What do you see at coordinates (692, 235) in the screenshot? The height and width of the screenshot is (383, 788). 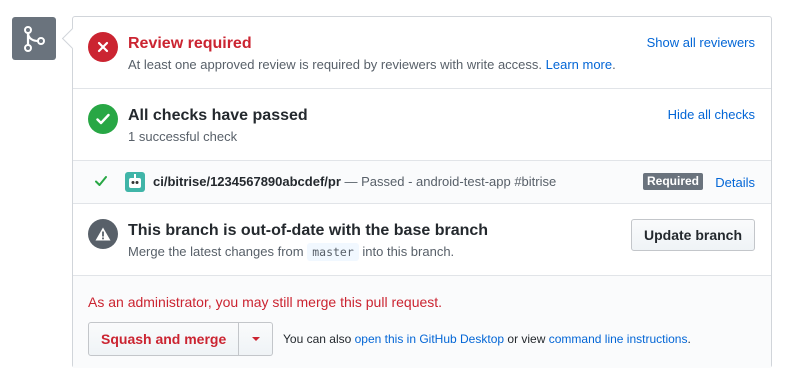 I see `update-branch-button: Update branch` at bounding box center [692, 235].